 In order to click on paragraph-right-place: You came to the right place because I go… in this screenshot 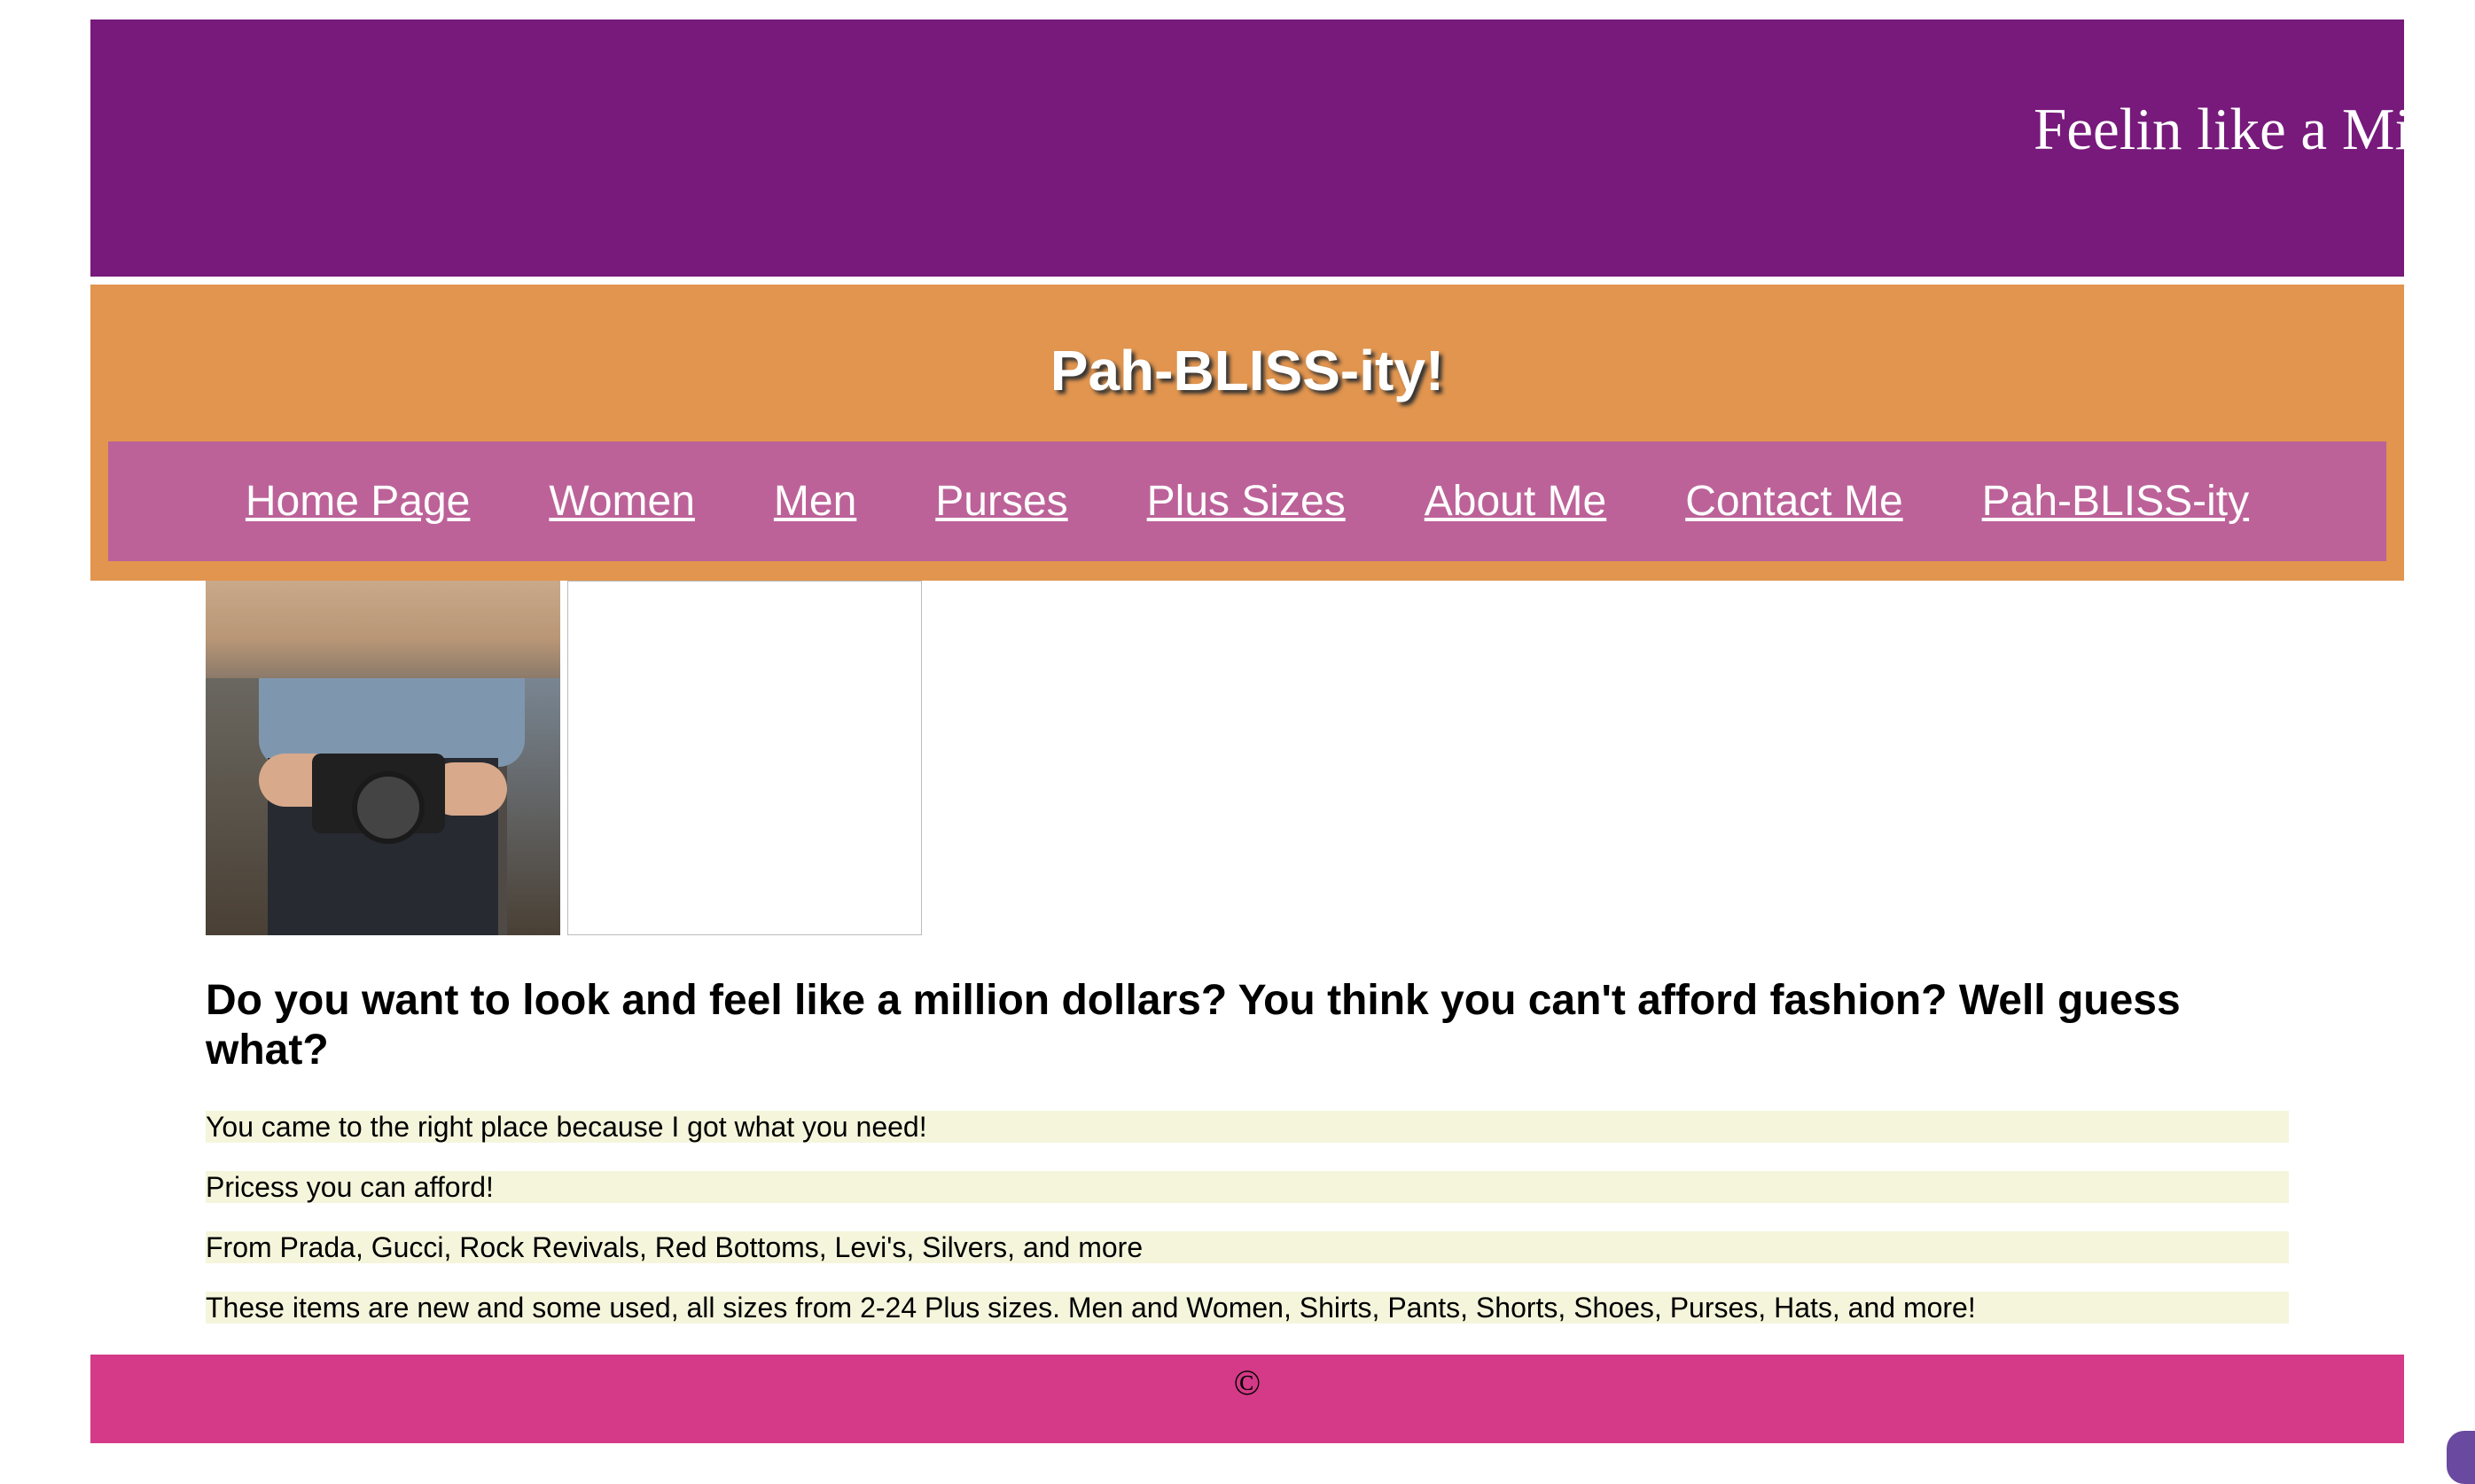, I will do `click(1247, 1127)`.